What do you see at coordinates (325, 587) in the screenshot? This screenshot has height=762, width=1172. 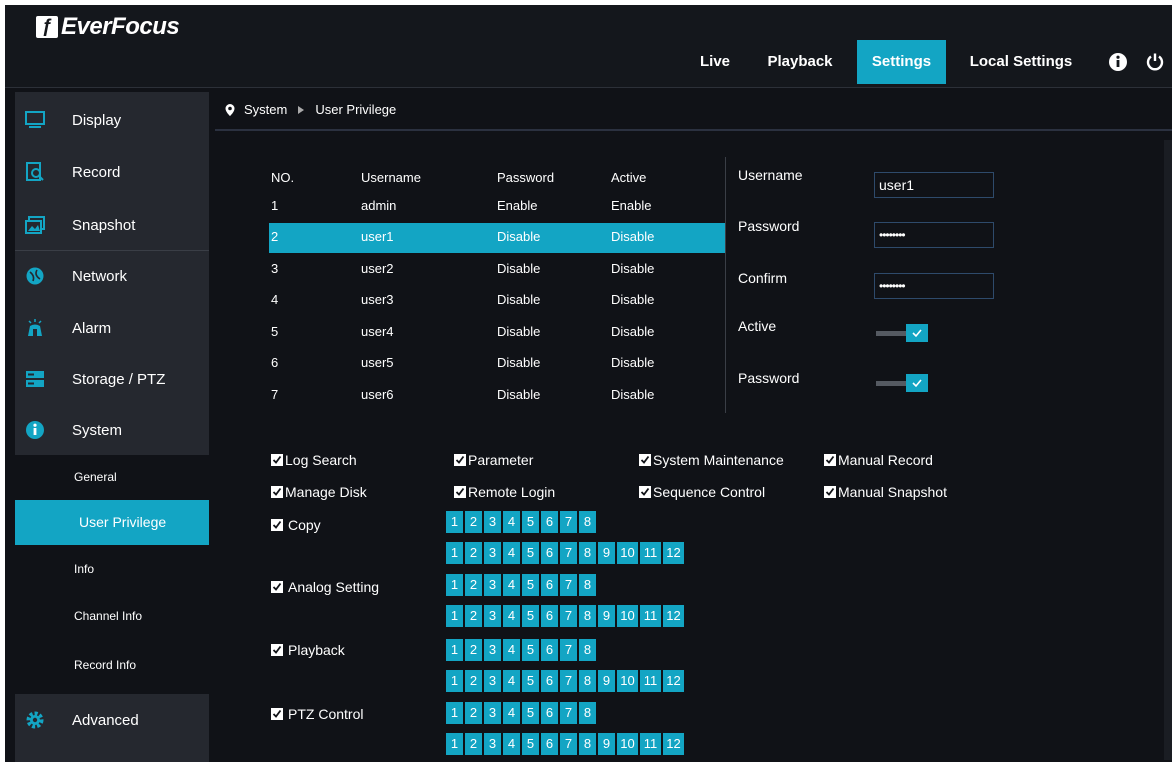 I see `permission-analog-setting: Analog Setting` at bounding box center [325, 587].